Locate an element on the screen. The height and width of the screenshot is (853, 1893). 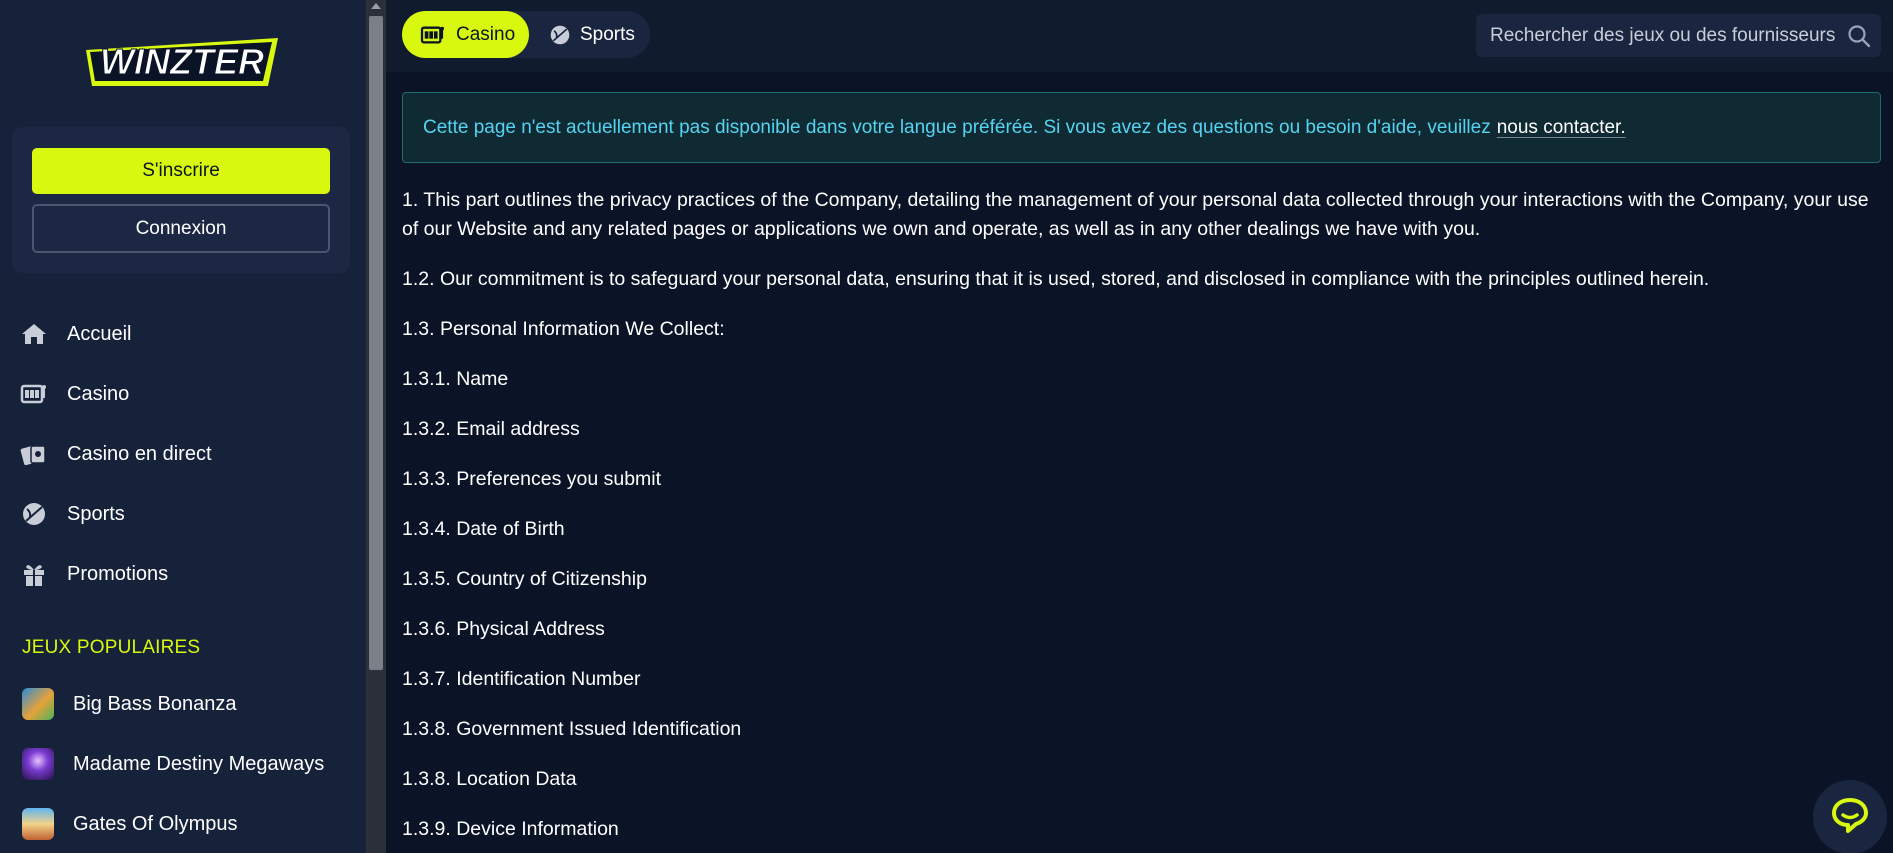
privacy-paragraph: 1.3.3. Preferences you submit is located at coordinates (532, 479).